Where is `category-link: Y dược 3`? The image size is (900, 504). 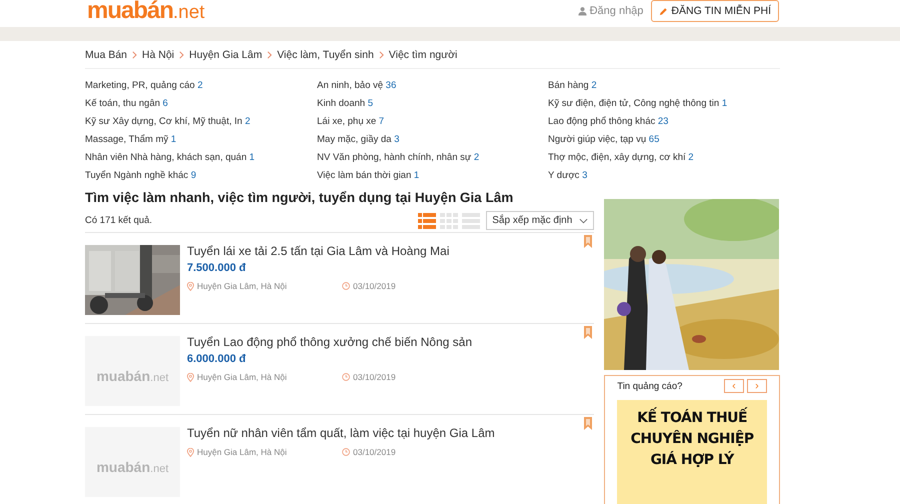
category-link: Y dược 3 is located at coordinates (664, 176).